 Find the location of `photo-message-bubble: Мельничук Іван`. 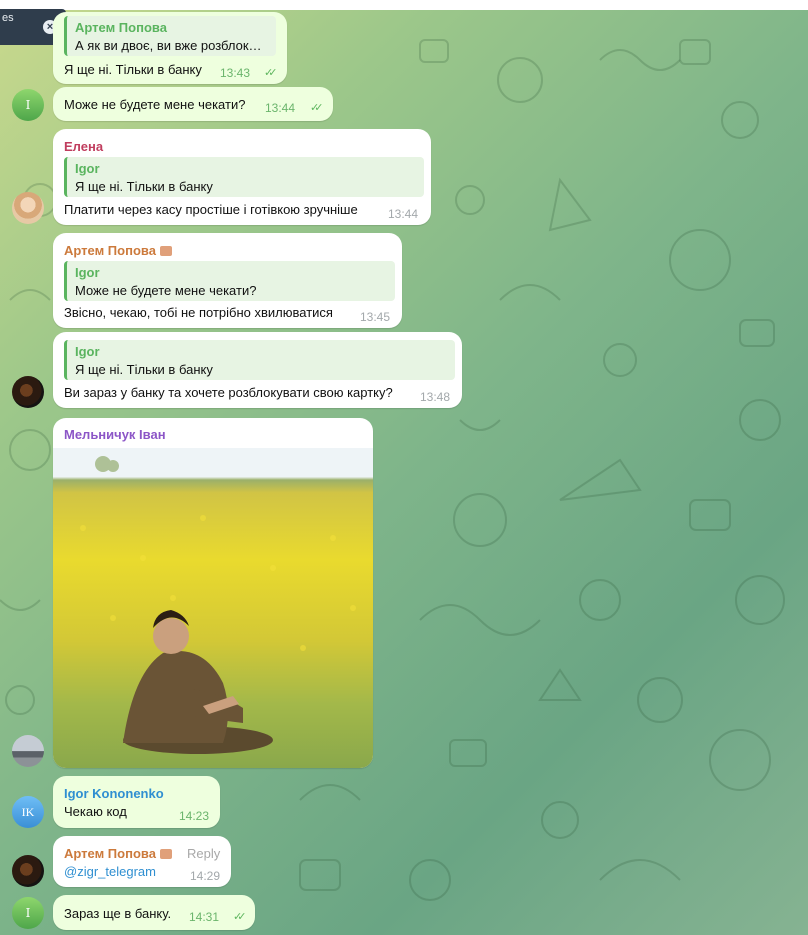

photo-message-bubble: Мельничук Іван is located at coordinates (213, 593).